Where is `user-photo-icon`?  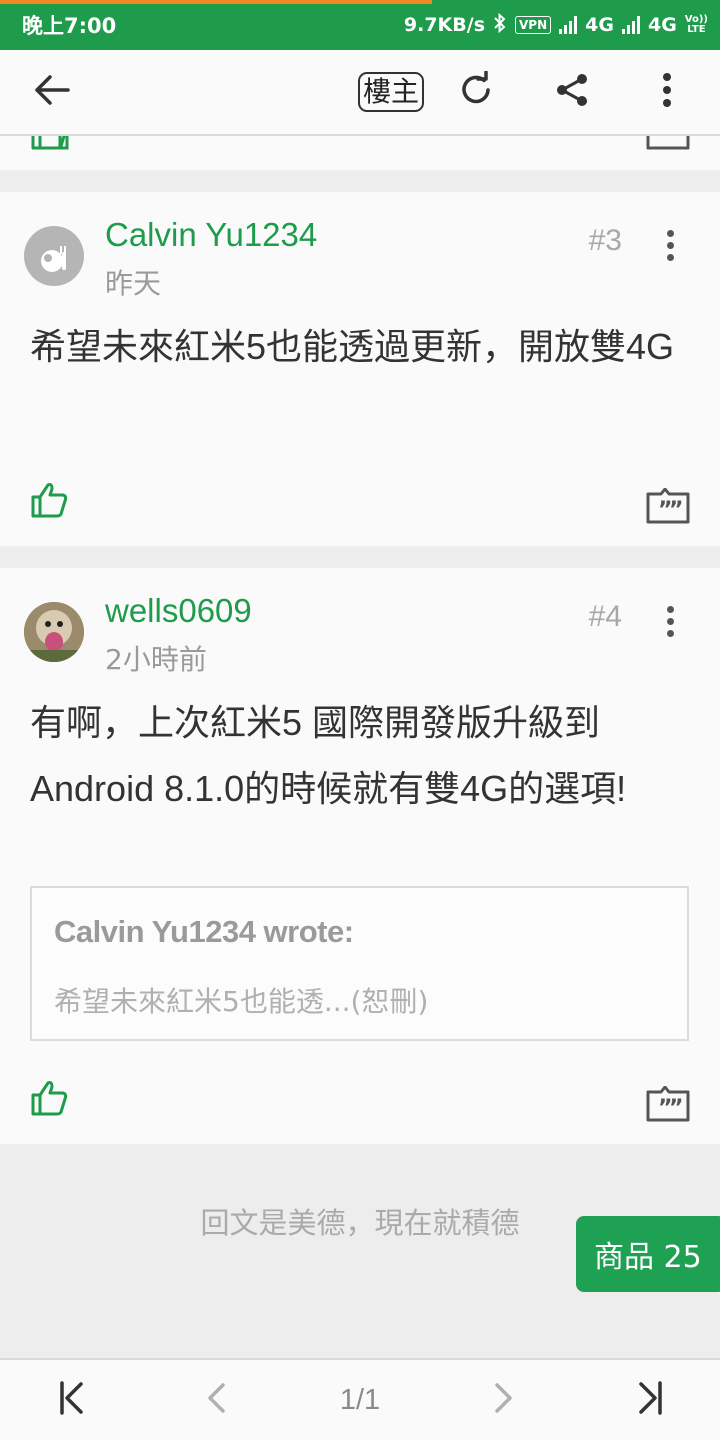
user-photo-icon is located at coordinates (54, 632).